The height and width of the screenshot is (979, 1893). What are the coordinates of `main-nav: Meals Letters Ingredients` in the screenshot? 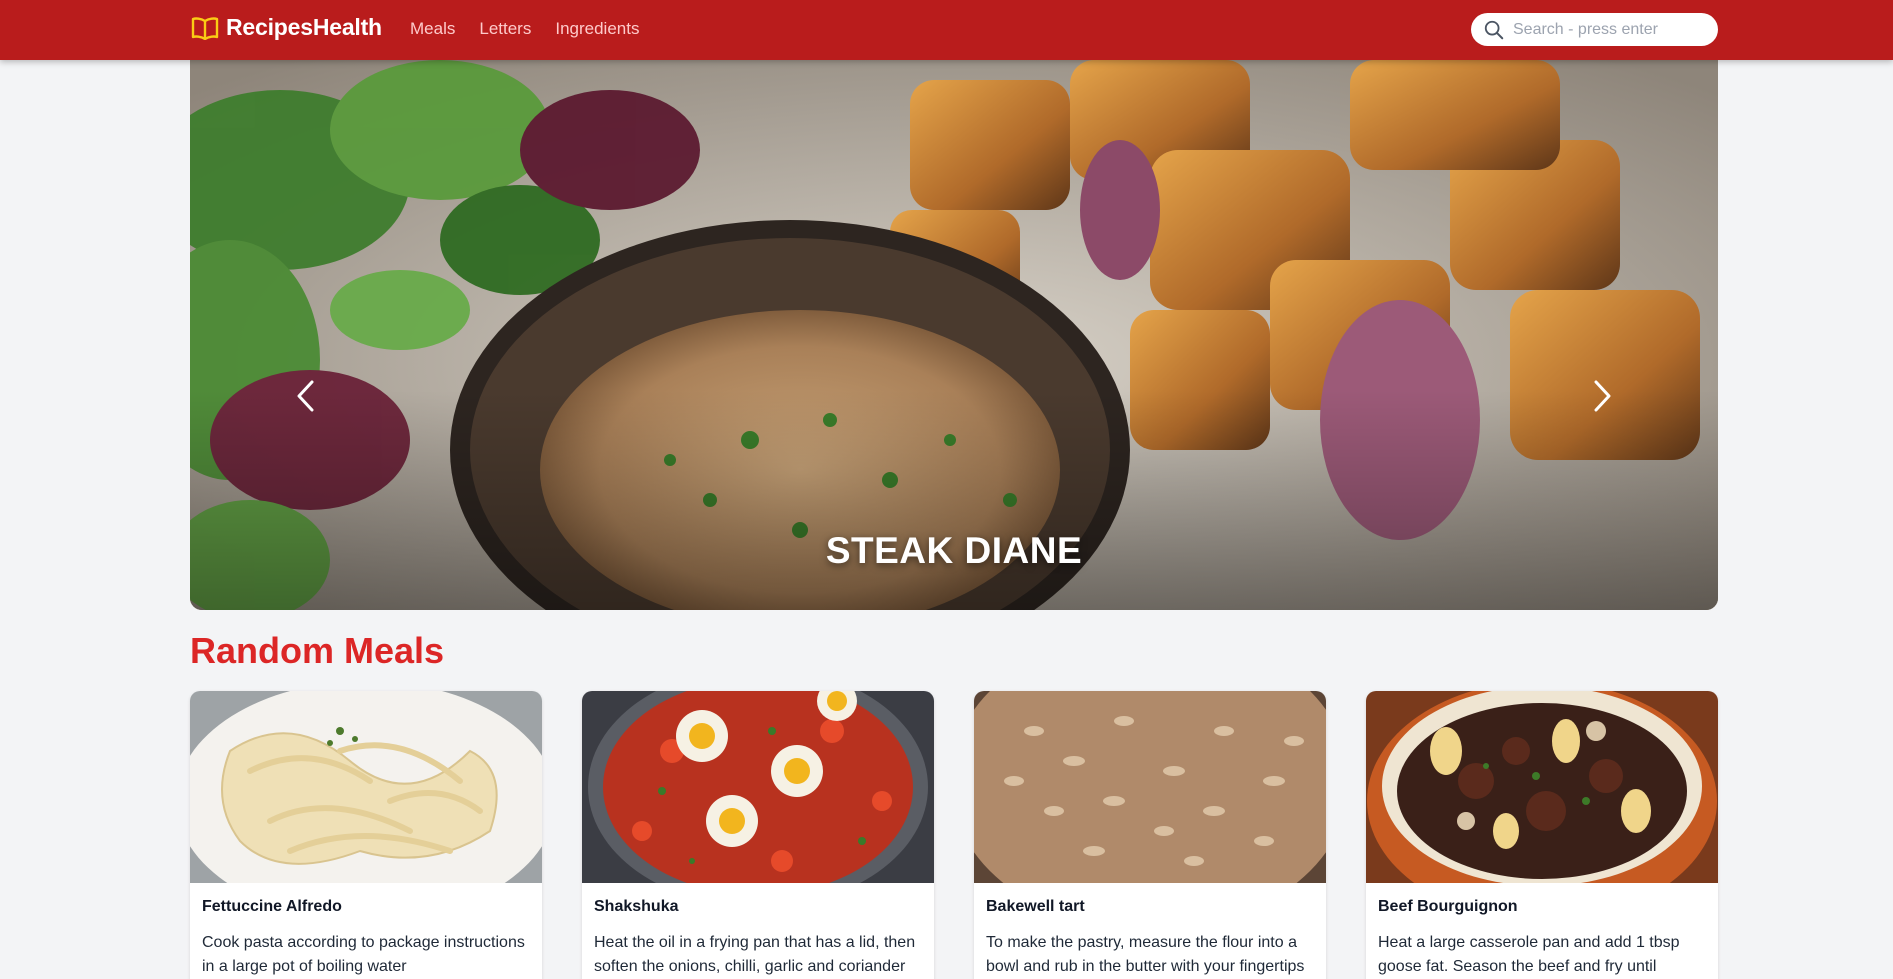 It's located at (524, 29).